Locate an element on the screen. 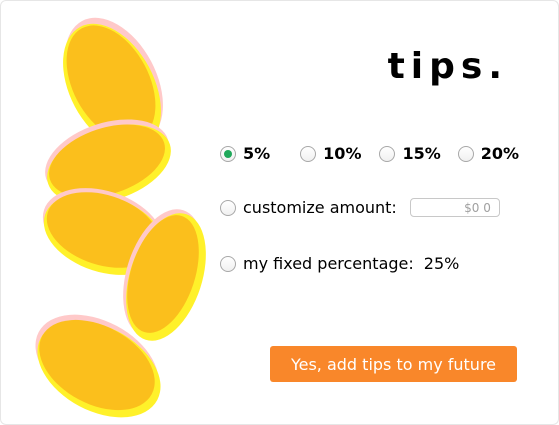 The image size is (559, 425). radio-5-percent is located at coordinates (228, 153).